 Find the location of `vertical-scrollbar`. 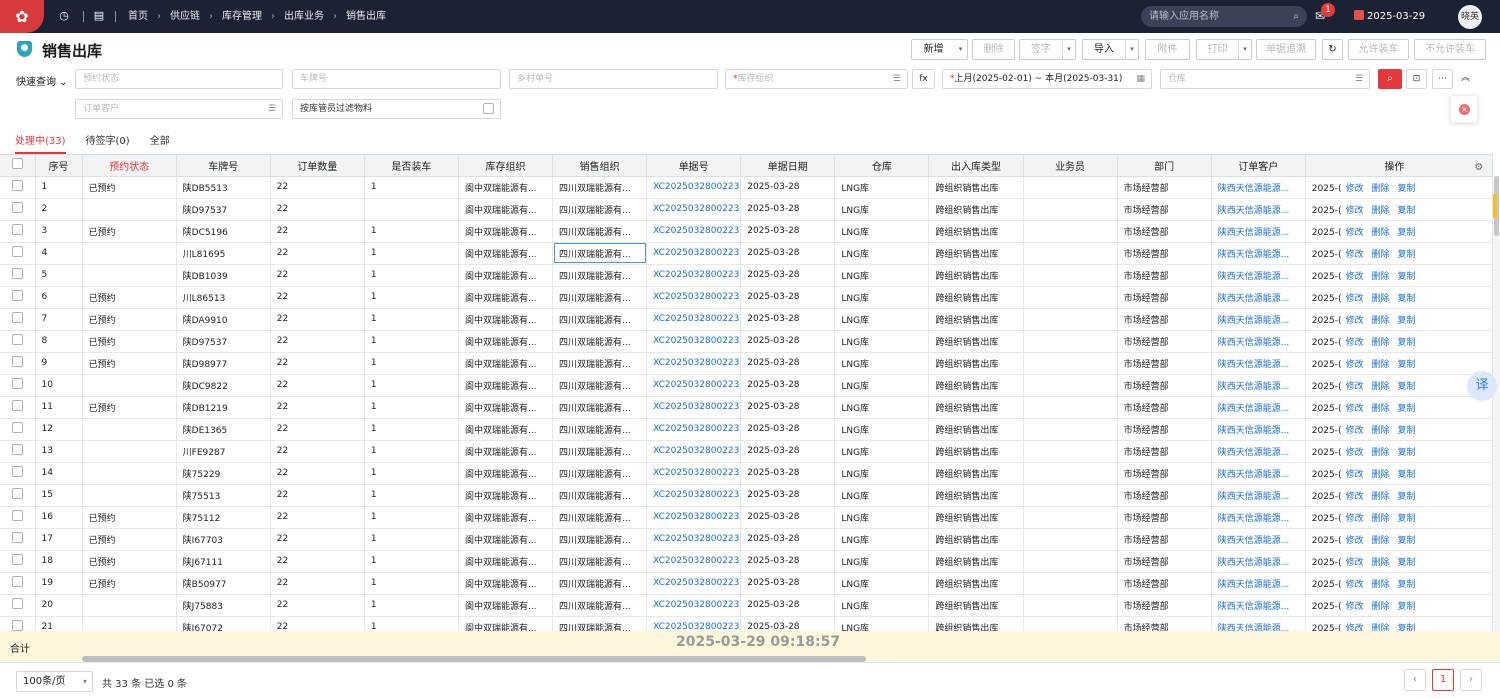

vertical-scrollbar is located at coordinates (1496, 403).